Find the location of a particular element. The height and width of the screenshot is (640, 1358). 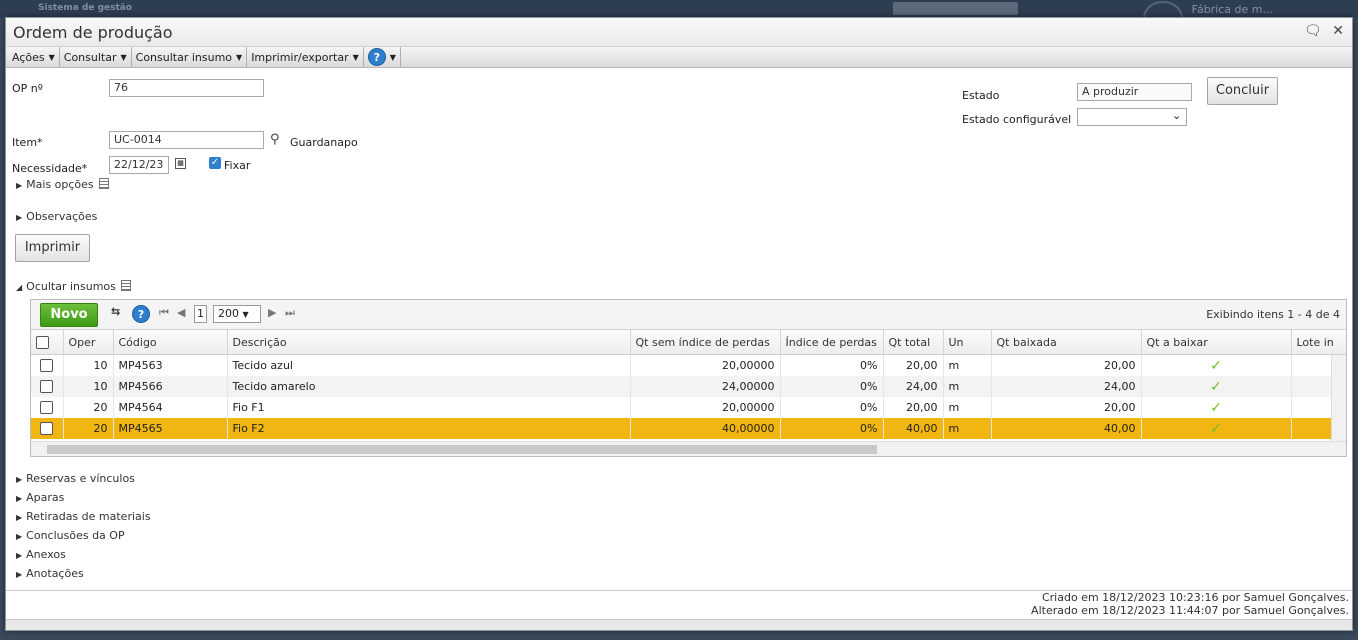

page-size-select: 200 ▼ is located at coordinates (237, 314).